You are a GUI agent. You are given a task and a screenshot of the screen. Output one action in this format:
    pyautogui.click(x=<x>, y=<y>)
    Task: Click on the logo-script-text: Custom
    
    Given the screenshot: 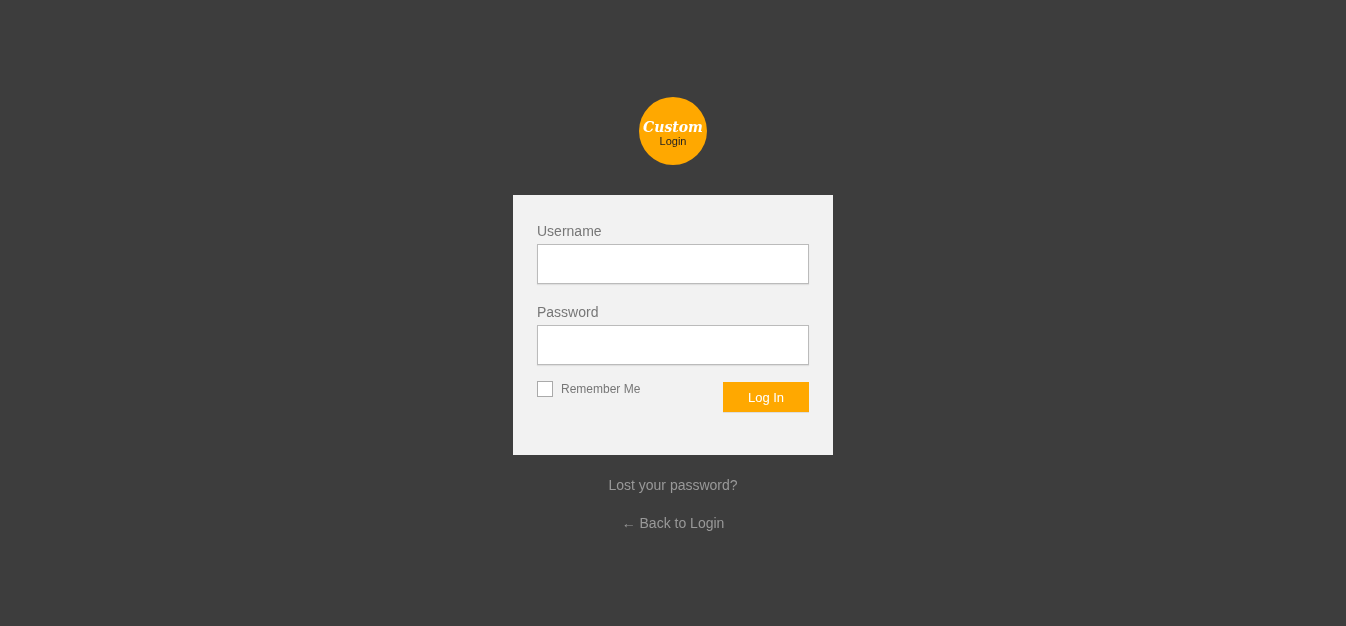 What is the action you would take?
    pyautogui.click(x=673, y=127)
    